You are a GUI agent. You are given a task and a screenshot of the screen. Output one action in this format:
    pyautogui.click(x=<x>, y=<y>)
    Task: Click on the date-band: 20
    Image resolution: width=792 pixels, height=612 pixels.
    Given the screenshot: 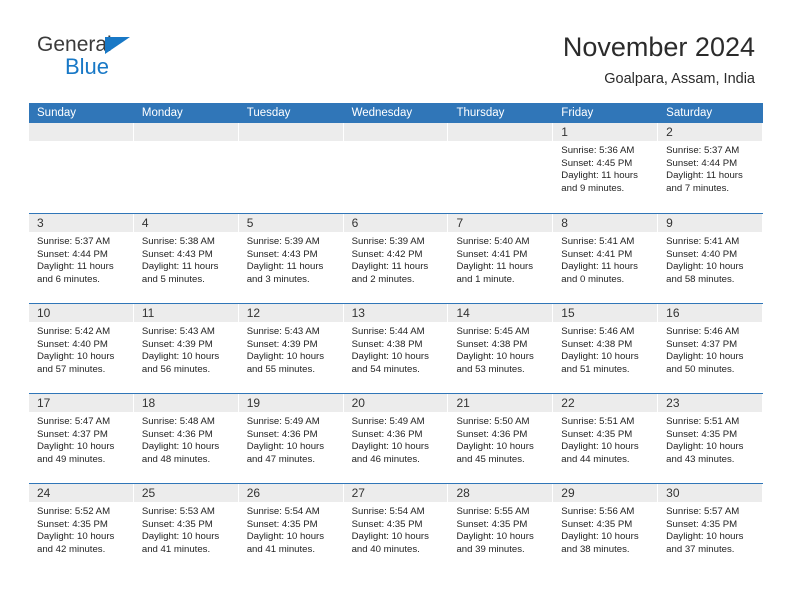 What is the action you would take?
    pyautogui.click(x=395, y=403)
    